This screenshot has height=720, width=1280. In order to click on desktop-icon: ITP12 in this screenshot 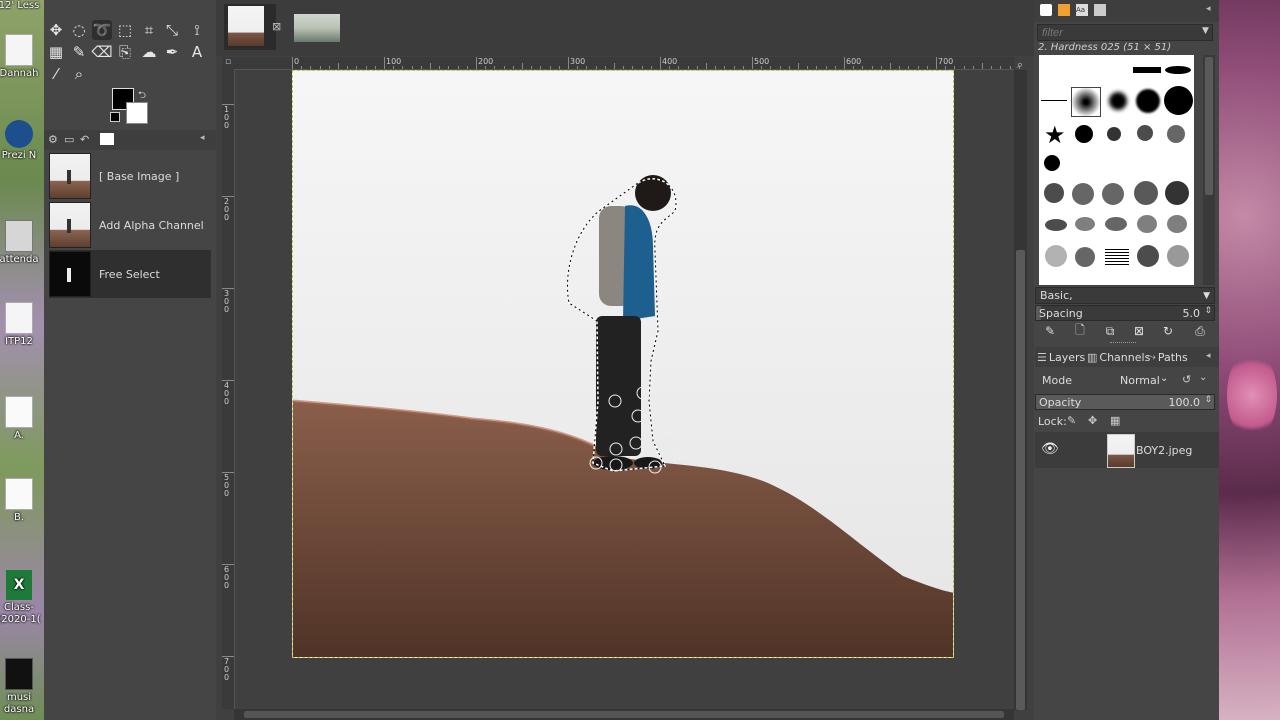, I will do `click(21, 325)`.